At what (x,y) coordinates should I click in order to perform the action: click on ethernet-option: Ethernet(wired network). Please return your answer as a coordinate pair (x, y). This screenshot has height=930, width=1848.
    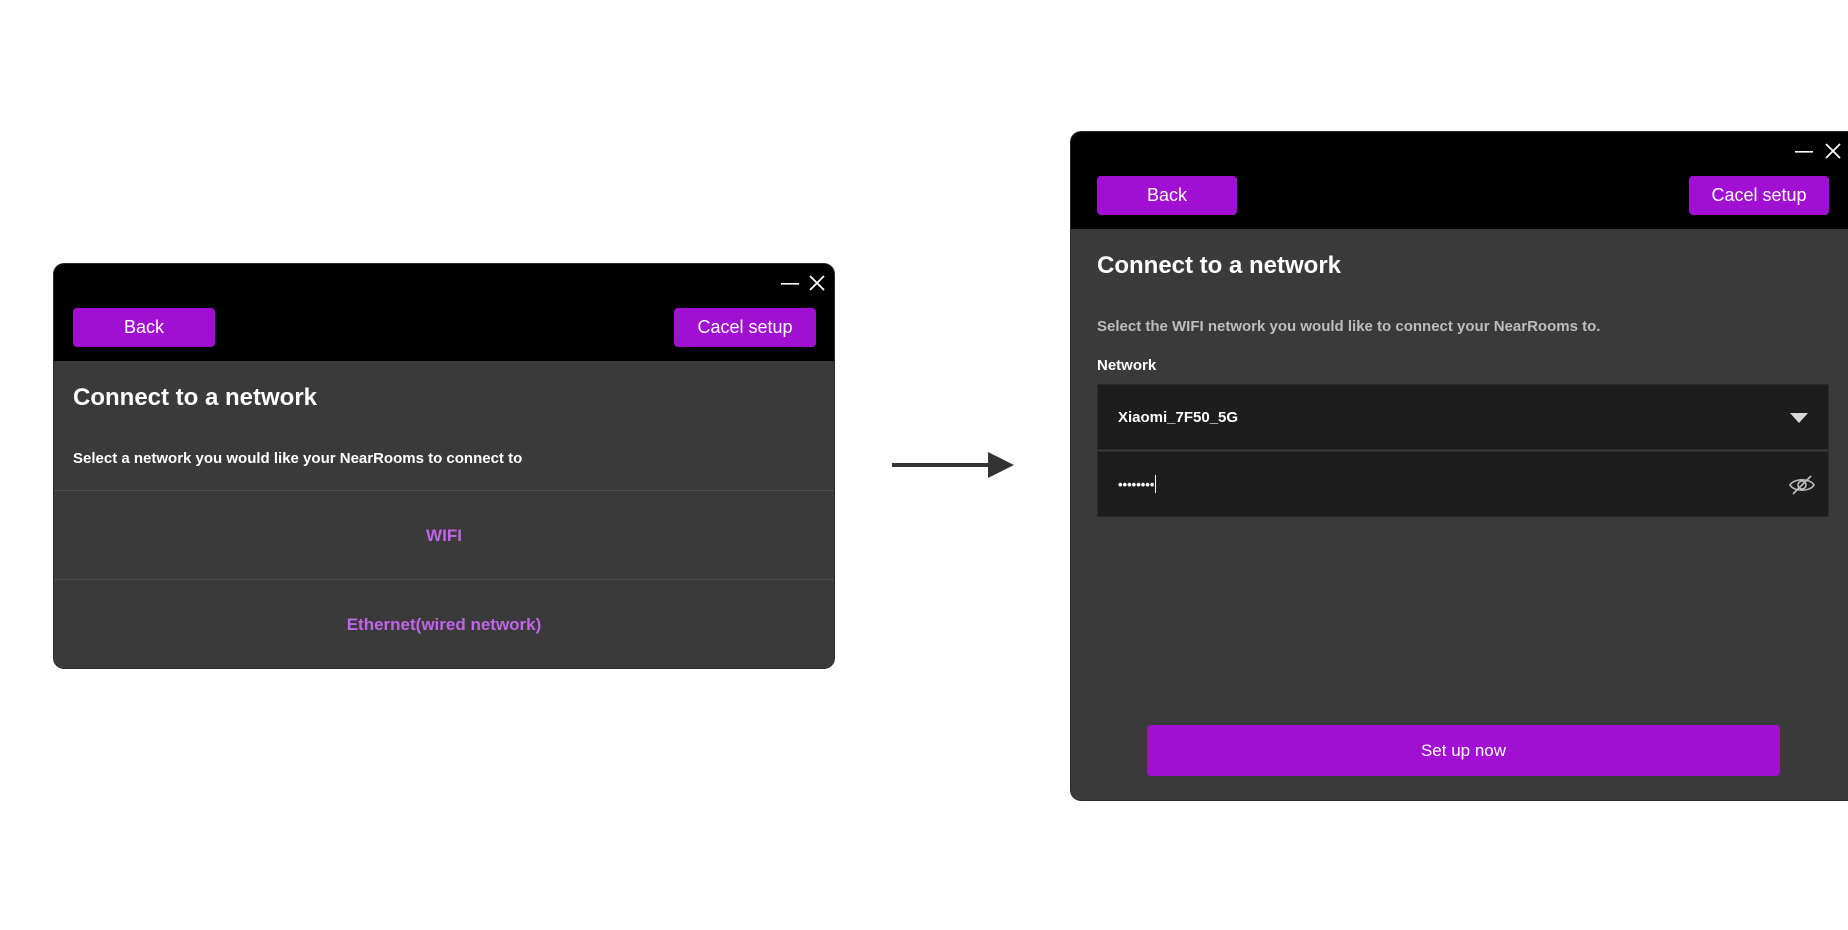
    Looking at the image, I should click on (444, 623).